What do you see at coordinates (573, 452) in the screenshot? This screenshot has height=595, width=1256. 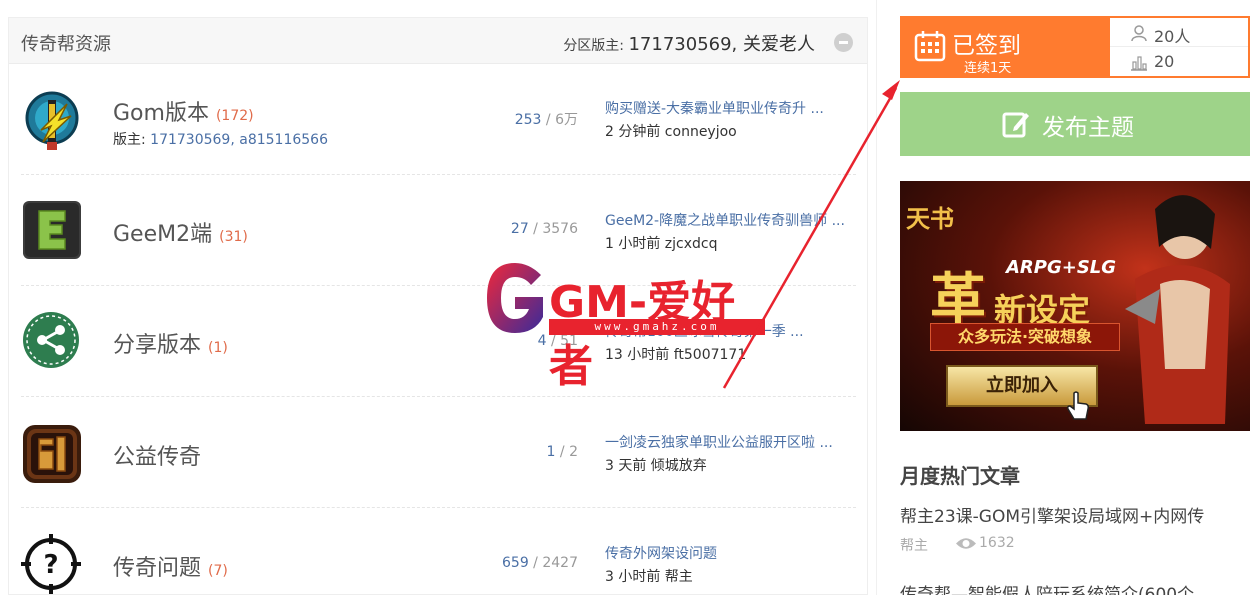 I see `post-count: 2` at bounding box center [573, 452].